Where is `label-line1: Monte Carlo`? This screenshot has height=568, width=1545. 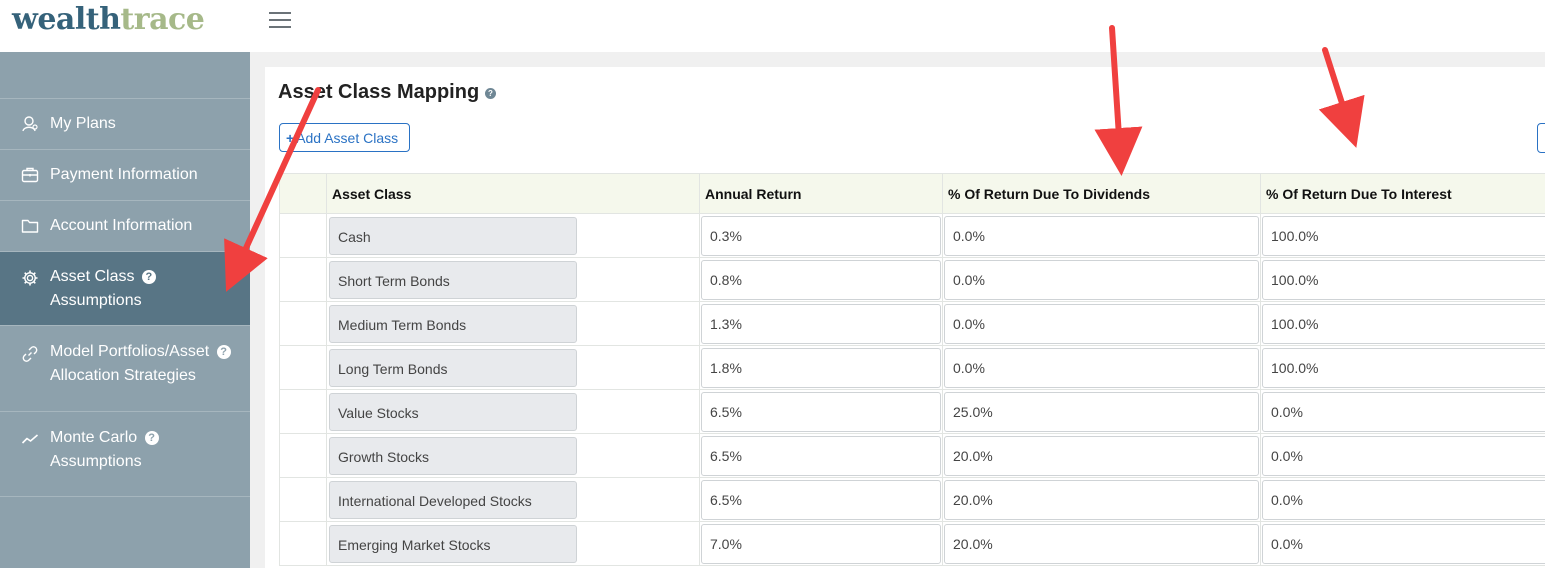 label-line1: Monte Carlo is located at coordinates (94, 437).